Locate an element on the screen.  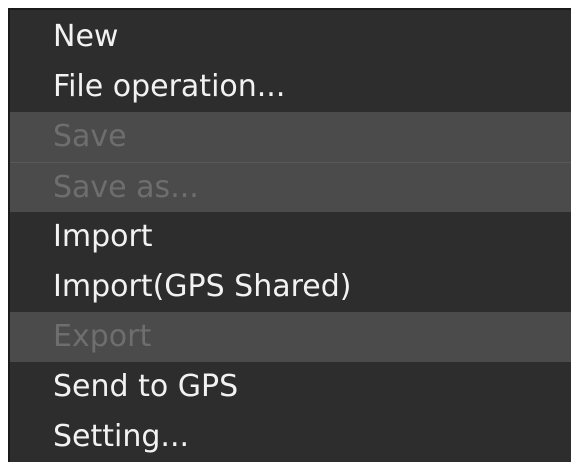
menu-item-import: Import is located at coordinates (290, 237).